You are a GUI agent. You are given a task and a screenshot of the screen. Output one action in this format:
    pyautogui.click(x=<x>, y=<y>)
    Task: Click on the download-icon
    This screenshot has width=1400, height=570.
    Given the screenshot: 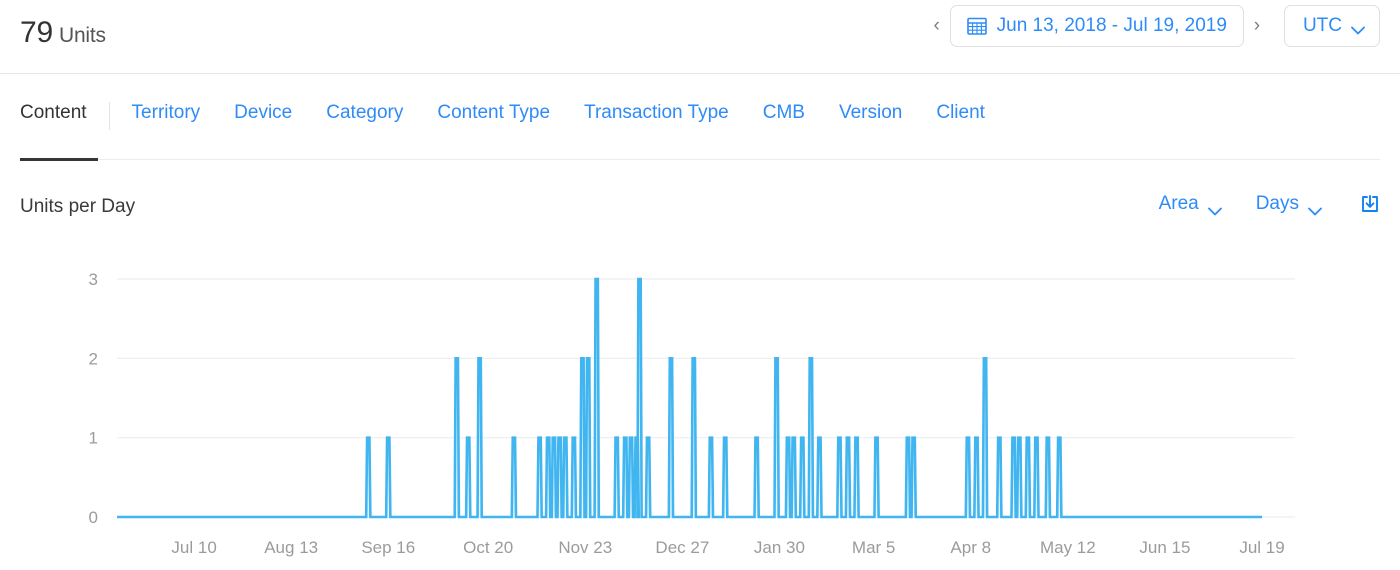 What is the action you would take?
    pyautogui.click(x=1370, y=204)
    